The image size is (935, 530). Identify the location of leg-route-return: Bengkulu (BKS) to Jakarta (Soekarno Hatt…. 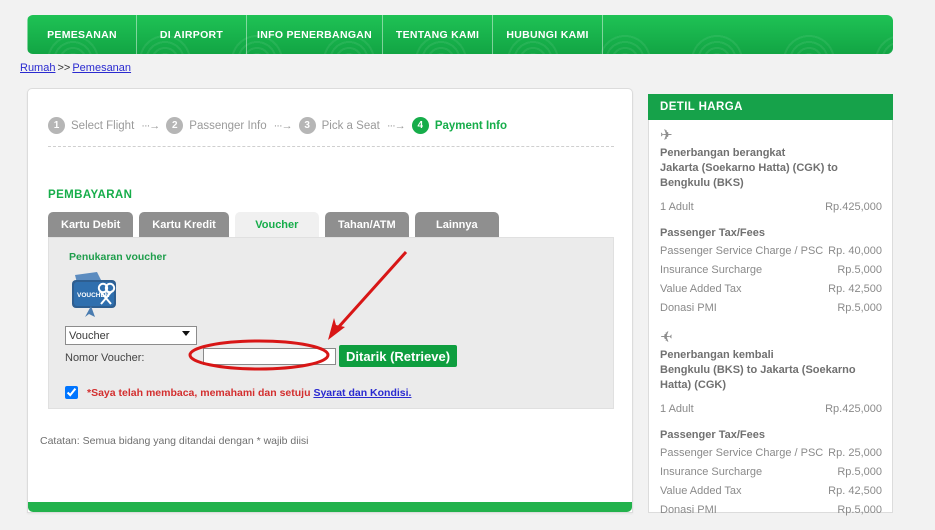
(758, 377).